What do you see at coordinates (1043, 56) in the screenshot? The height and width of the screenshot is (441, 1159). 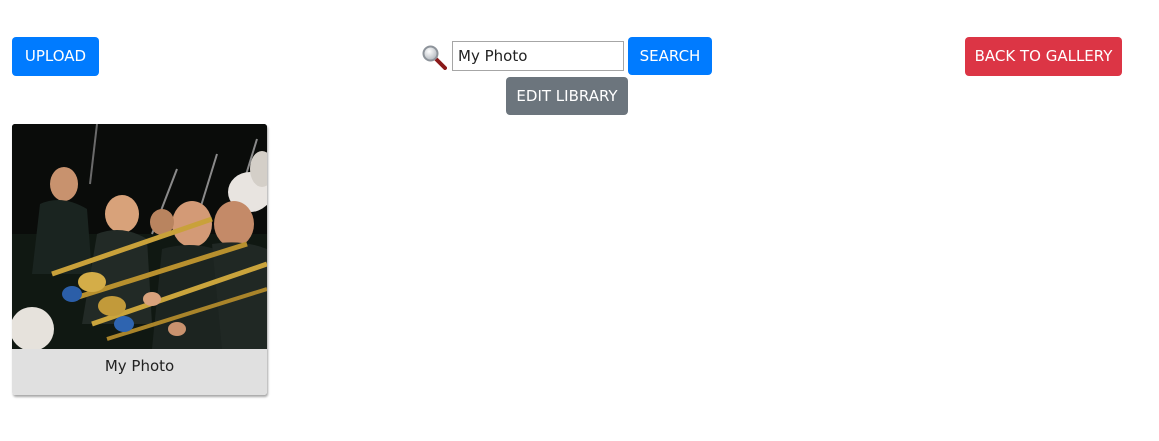 I see `back-to-gallery-button: BACK TO GALLERY` at bounding box center [1043, 56].